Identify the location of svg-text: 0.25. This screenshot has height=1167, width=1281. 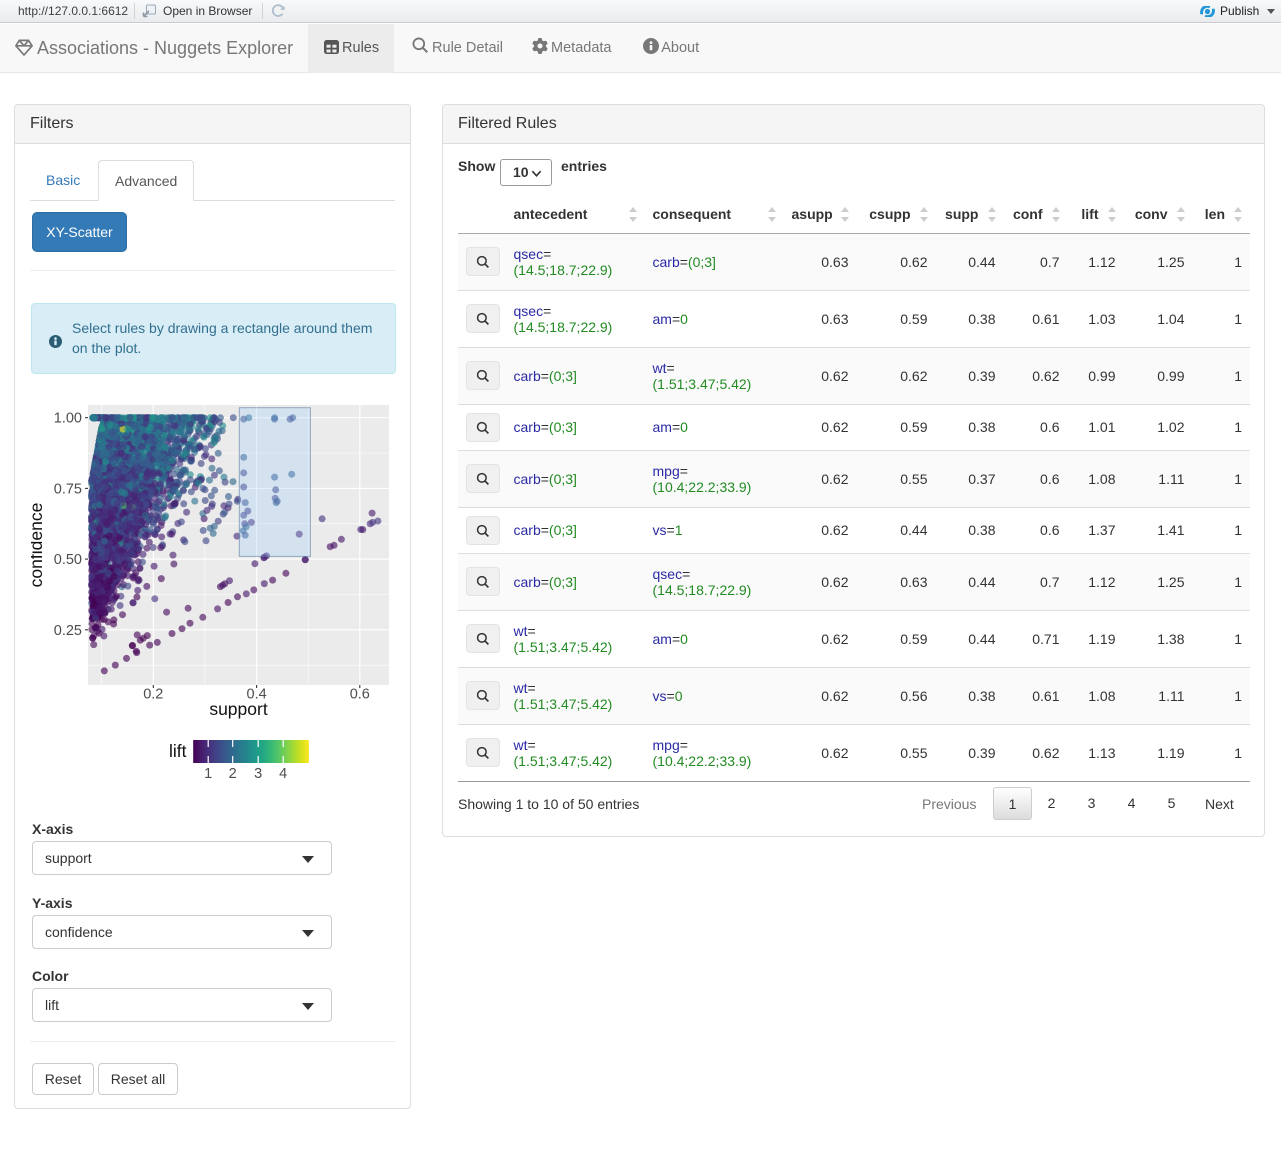
(68, 631).